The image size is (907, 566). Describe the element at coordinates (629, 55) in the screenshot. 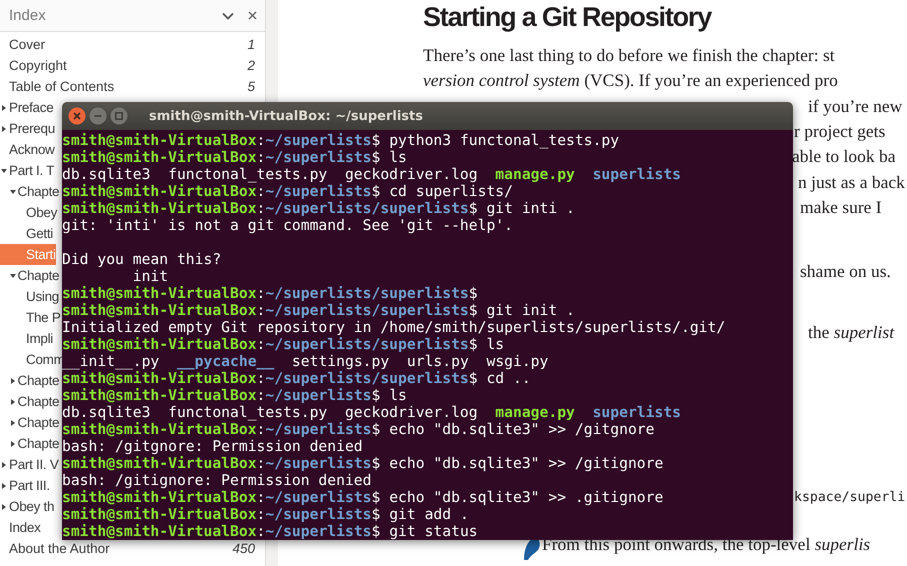

I see `body-text: There’s one last thing to do before we finish the chapter: st` at that location.